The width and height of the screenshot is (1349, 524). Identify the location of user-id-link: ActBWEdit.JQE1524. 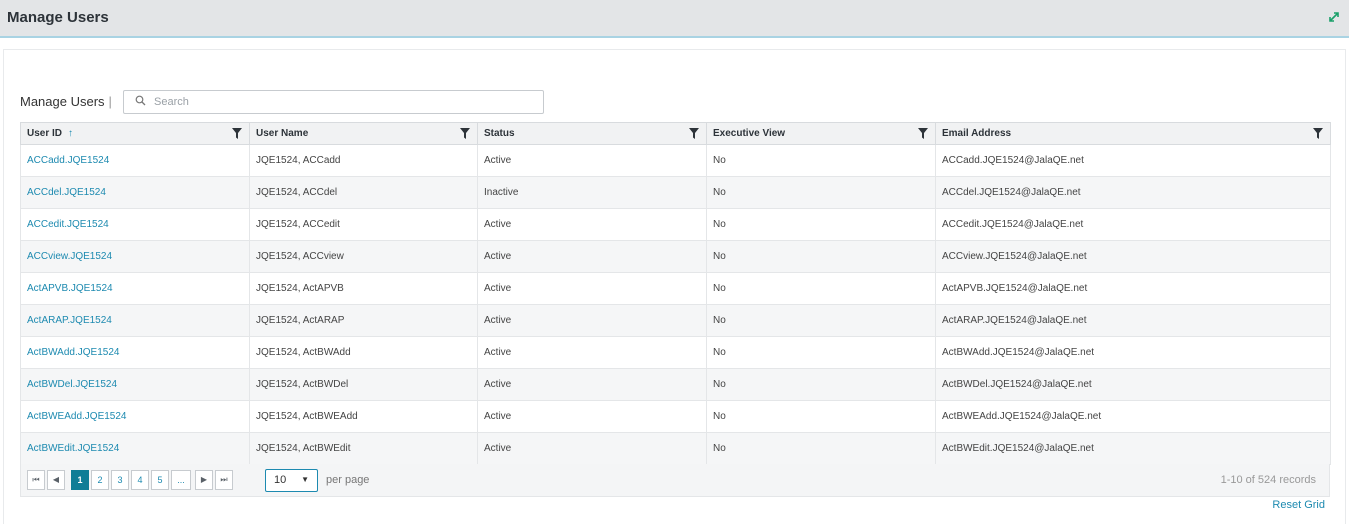
(135, 448).